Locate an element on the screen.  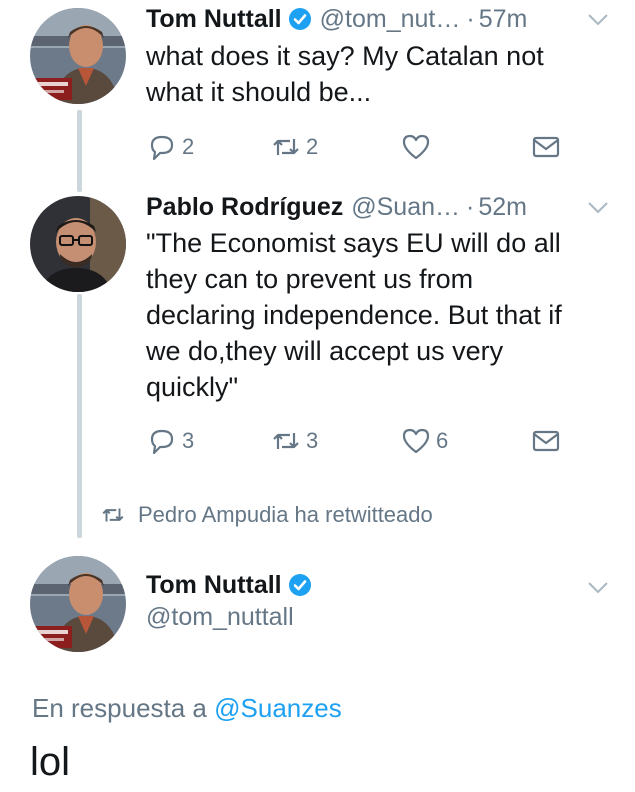
timestamp: 52m is located at coordinates (502, 207).